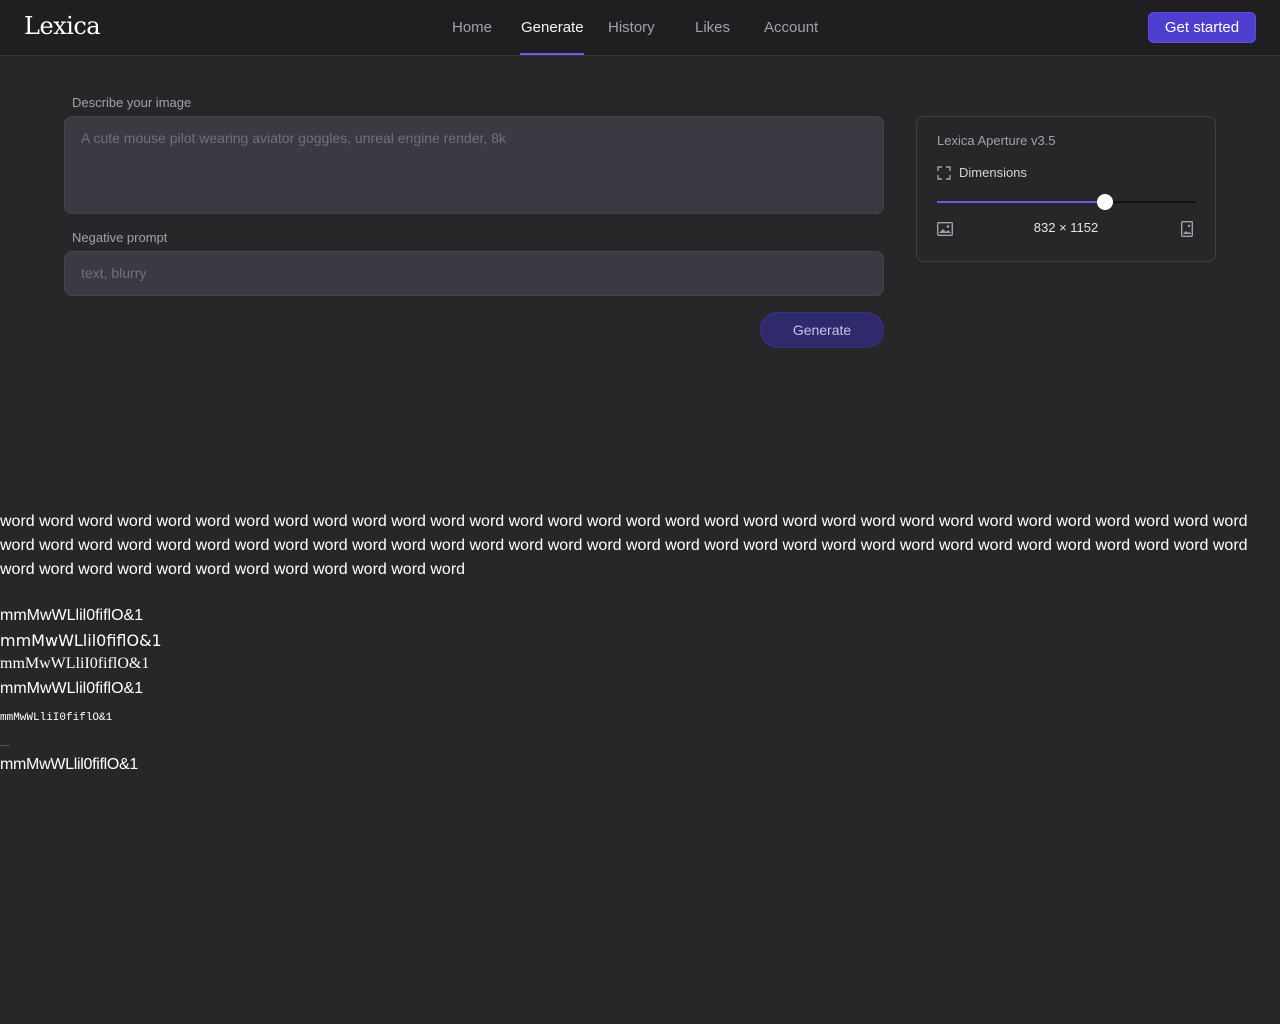 Image resolution: width=1280 pixels, height=1024 pixels. What do you see at coordinates (120, 237) in the screenshot?
I see `negative-prompt-label: Negative prompt` at bounding box center [120, 237].